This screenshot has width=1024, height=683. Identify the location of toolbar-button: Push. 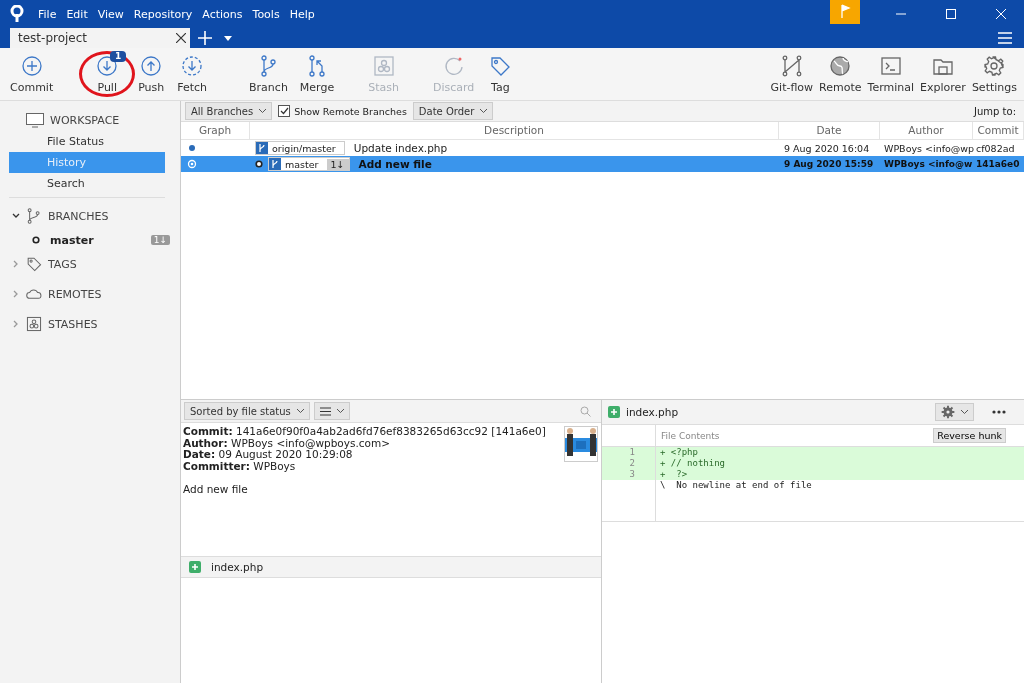
(151, 74).